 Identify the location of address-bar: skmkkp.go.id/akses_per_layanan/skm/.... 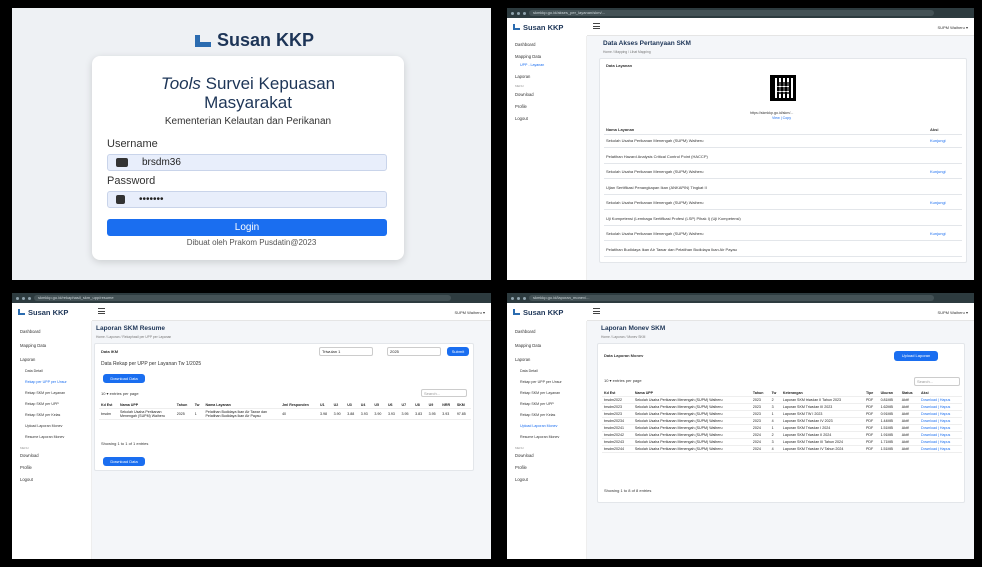
(731, 13).